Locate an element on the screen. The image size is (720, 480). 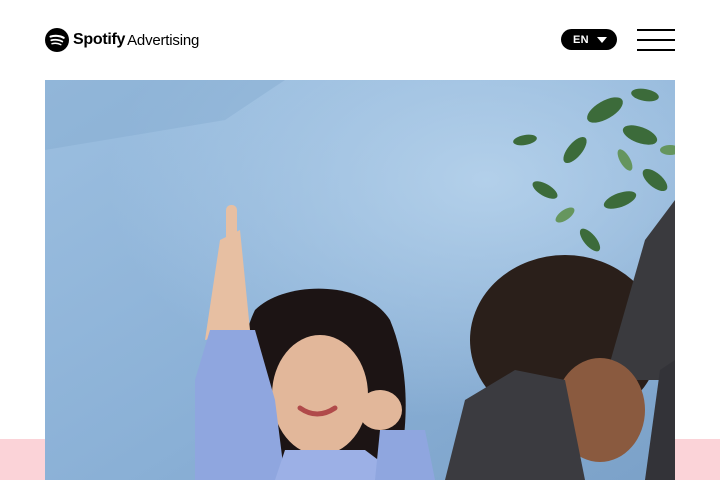
left-person-face is located at coordinates (320, 395).